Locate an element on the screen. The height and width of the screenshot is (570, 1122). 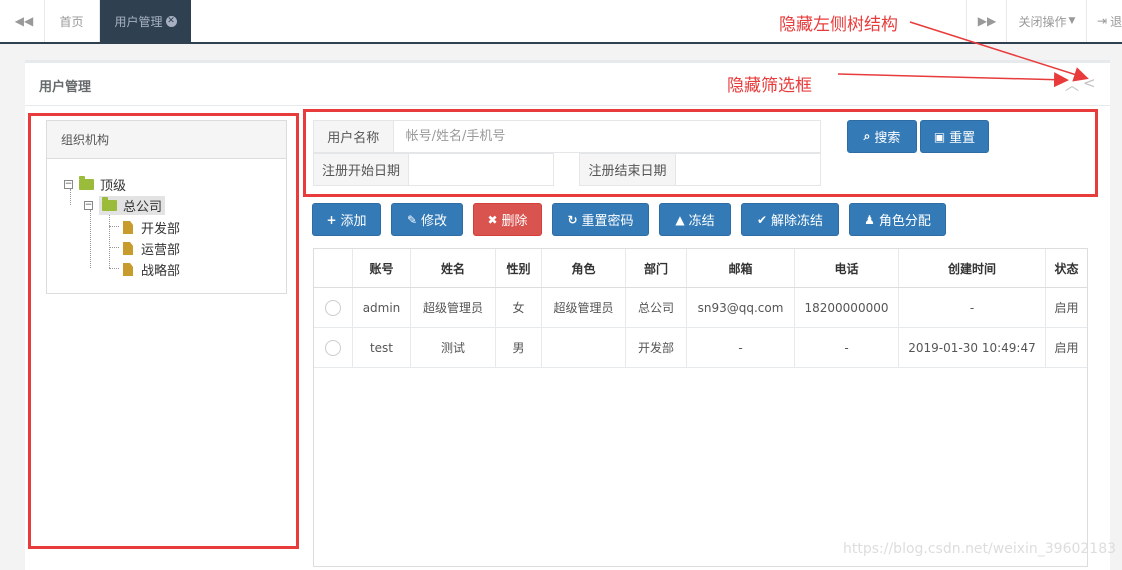
reset-button: ▣ 重置 is located at coordinates (954, 136).